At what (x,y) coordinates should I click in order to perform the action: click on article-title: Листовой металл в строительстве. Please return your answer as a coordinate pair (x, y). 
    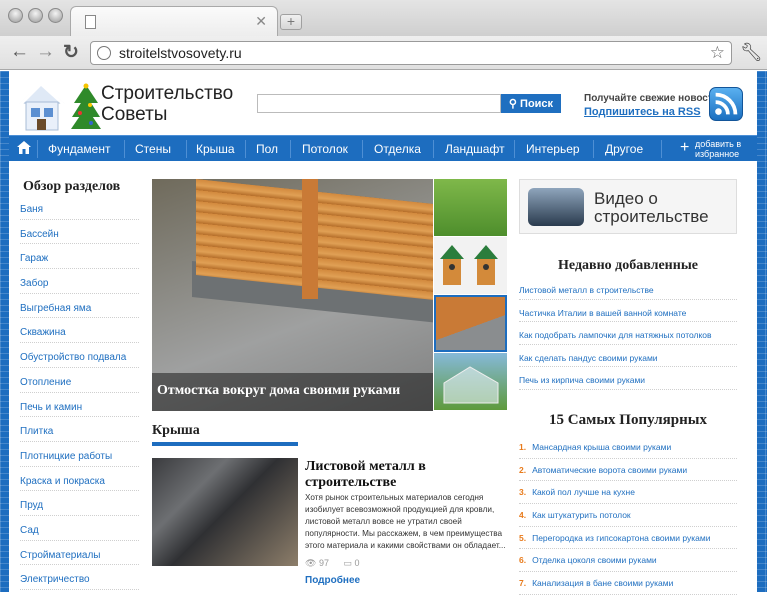
    Looking at the image, I should click on (395, 475).